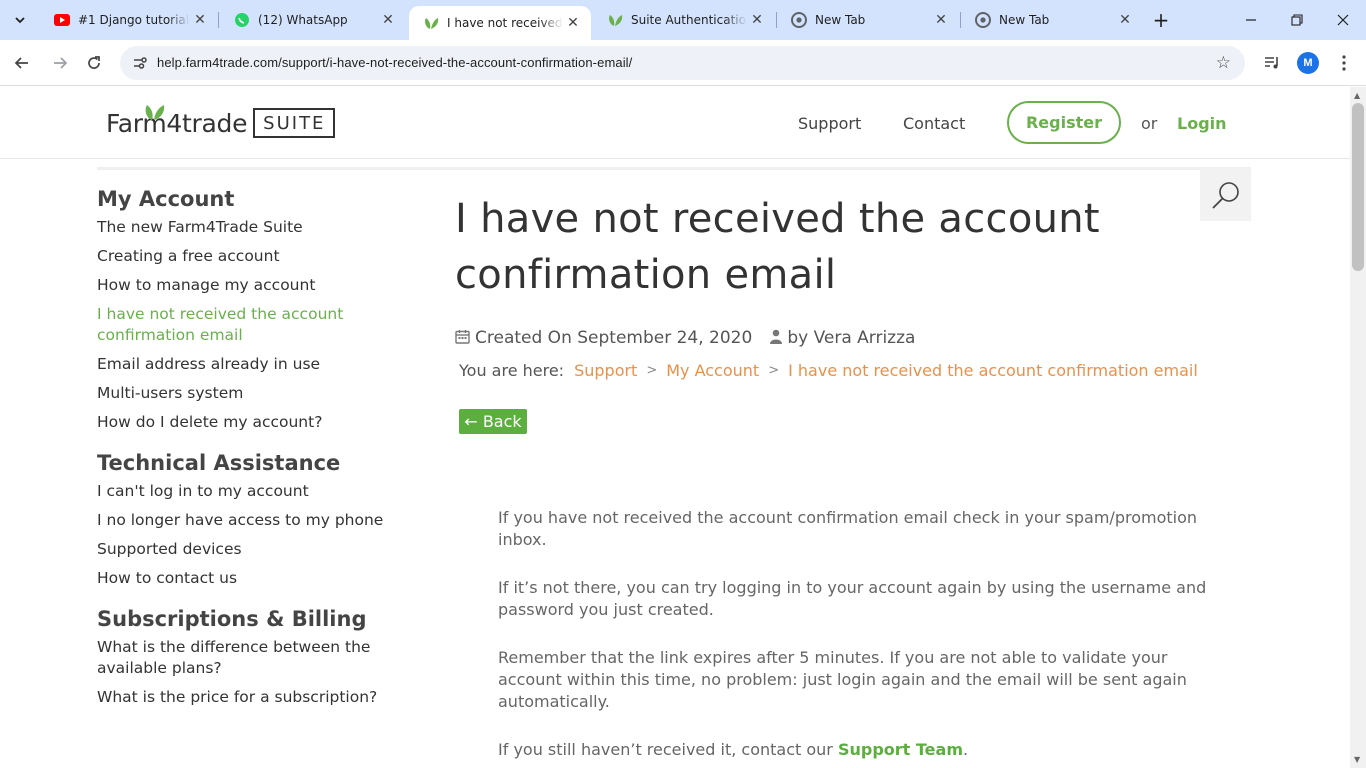  Describe the element at coordinates (493, 421) in the screenshot. I see `back-button: ← Back` at that location.